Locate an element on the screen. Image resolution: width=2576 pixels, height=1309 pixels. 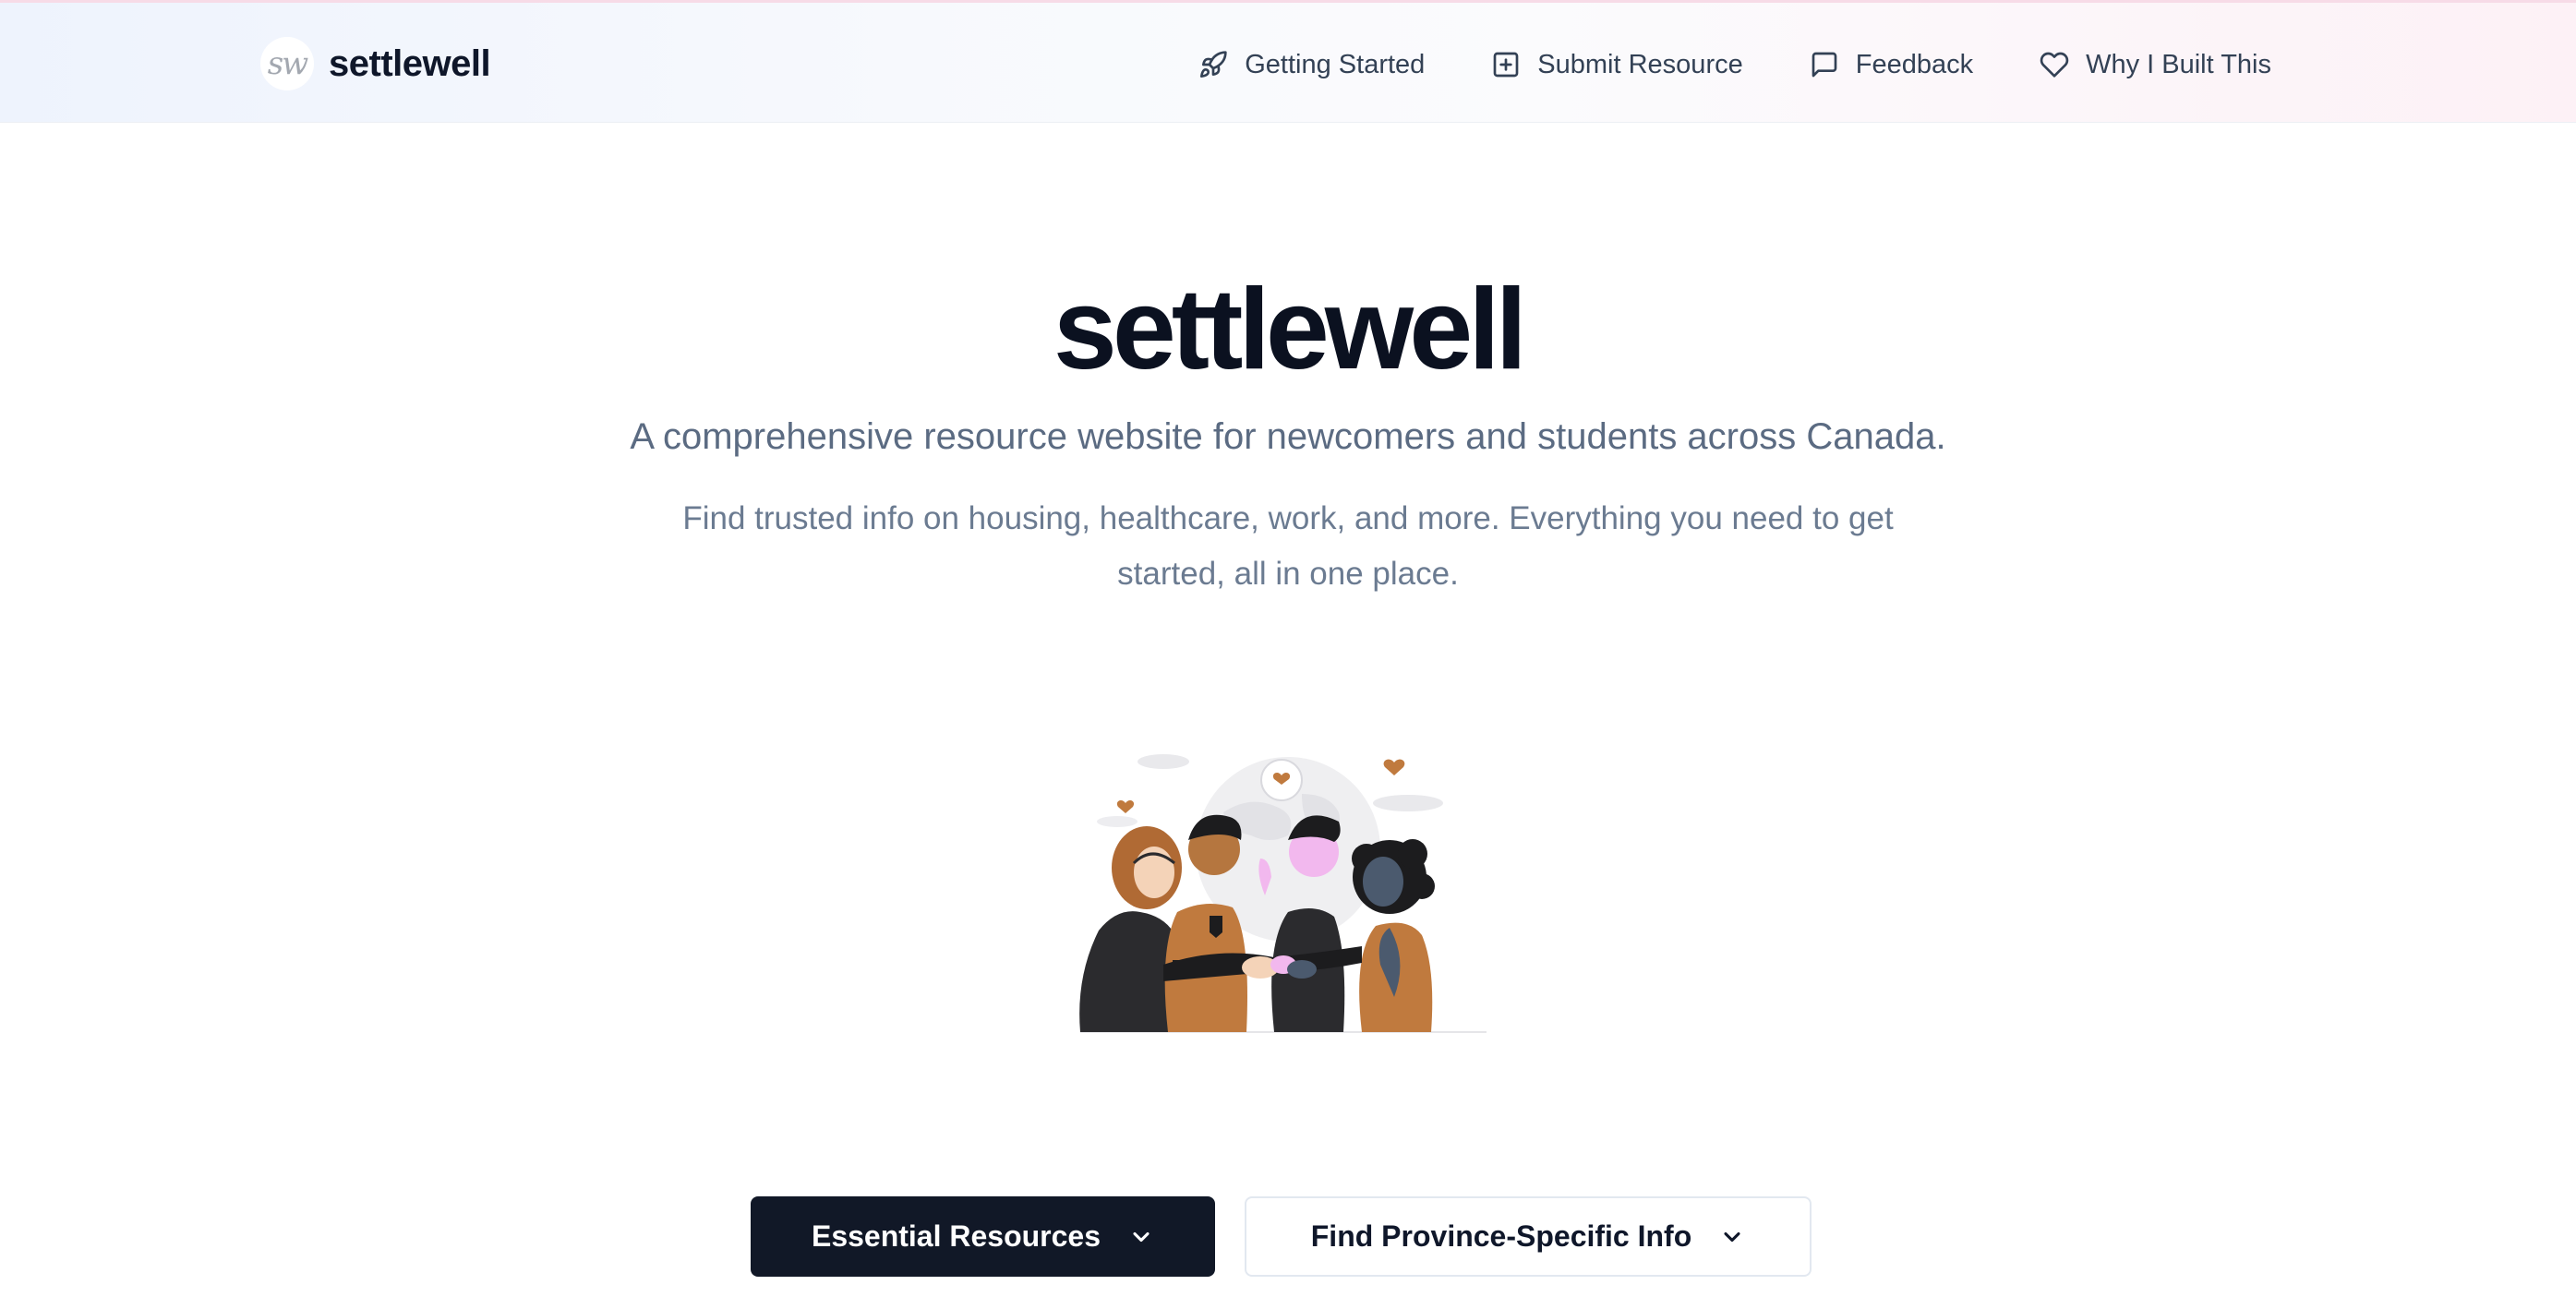
nav-getting-started: Getting Started is located at coordinates (1311, 65).